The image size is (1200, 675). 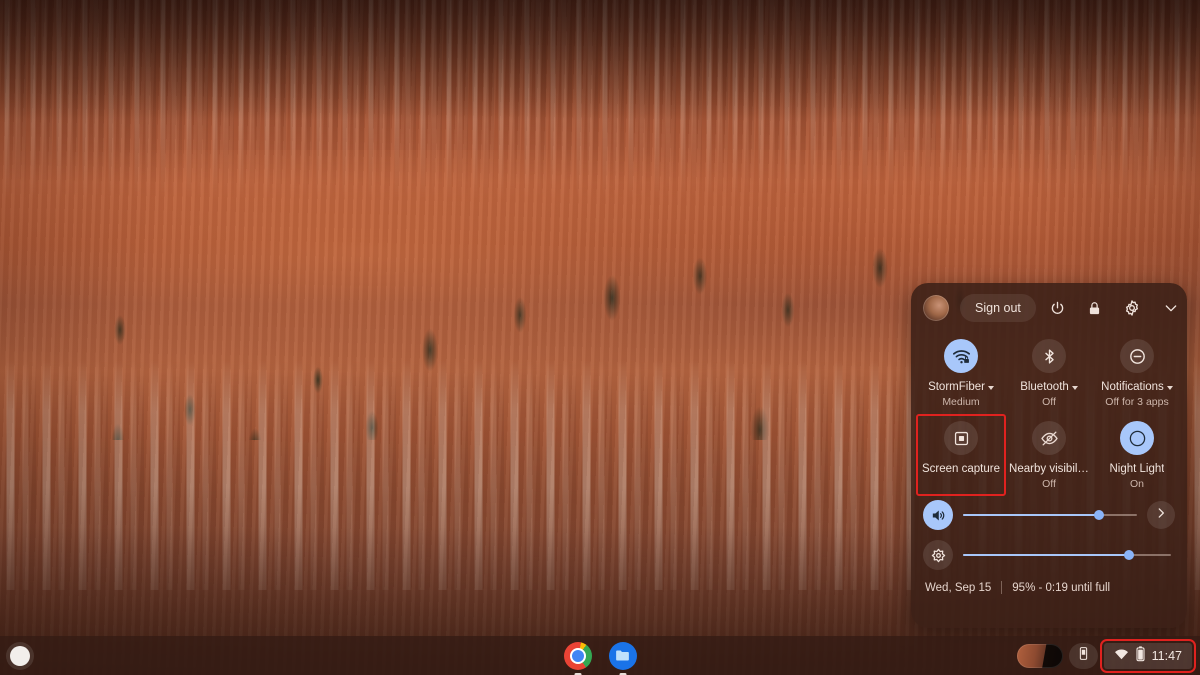 What do you see at coordinates (1136, 484) in the screenshot?
I see `tile-night-light-sublabel: On` at bounding box center [1136, 484].